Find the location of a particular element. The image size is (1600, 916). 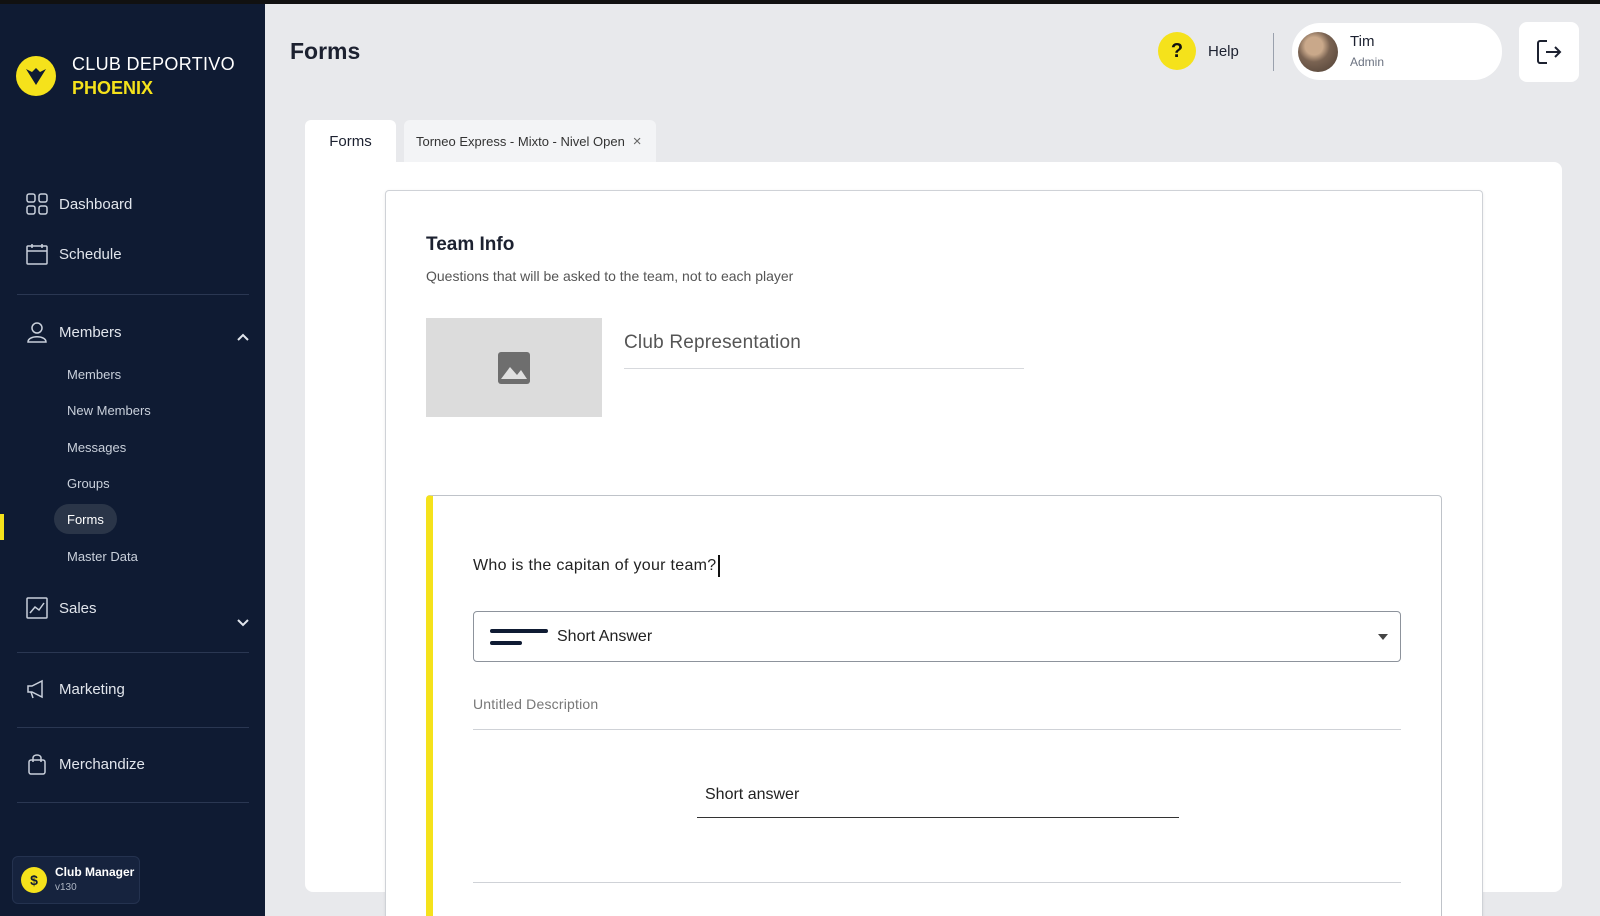

brand-name: CLUB DEPORTIVO is located at coordinates (153, 64).